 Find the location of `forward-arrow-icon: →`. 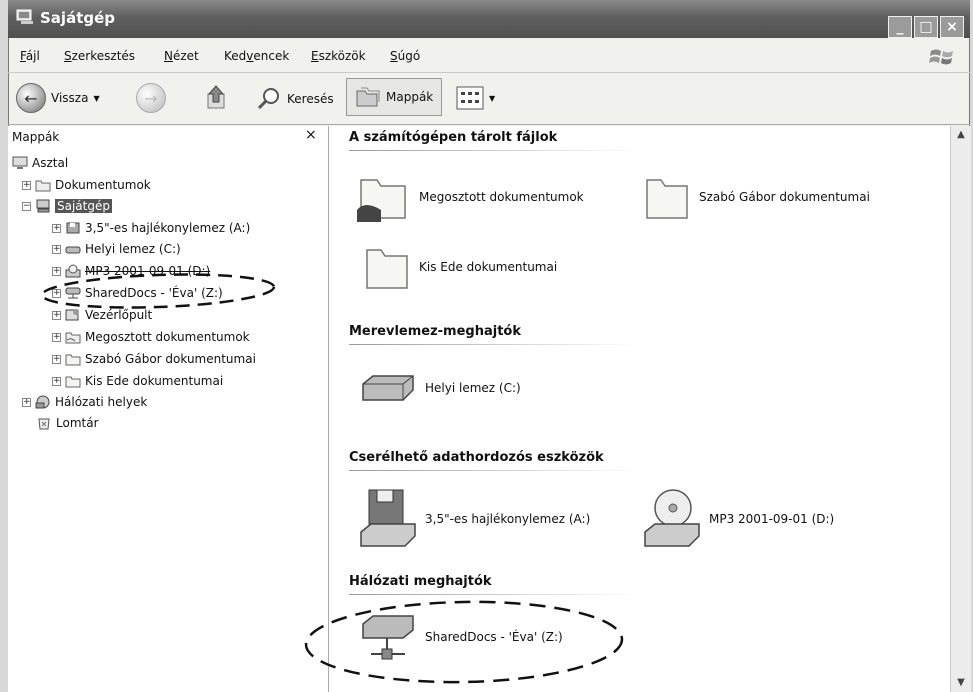

forward-arrow-icon: → is located at coordinates (151, 98).